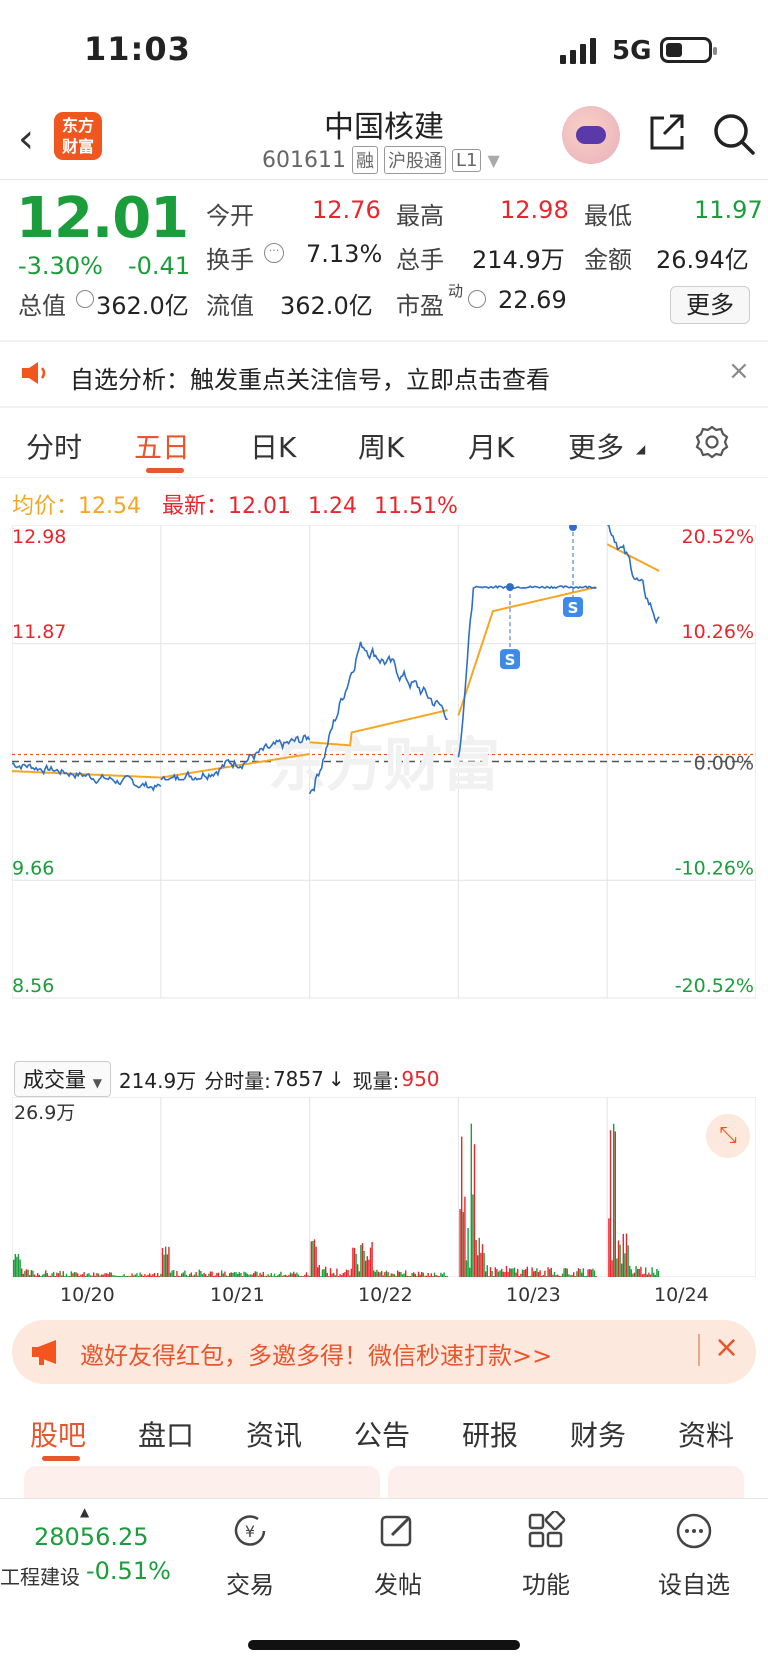  I want to click on index-name: 工程建设, so click(40, 1575).